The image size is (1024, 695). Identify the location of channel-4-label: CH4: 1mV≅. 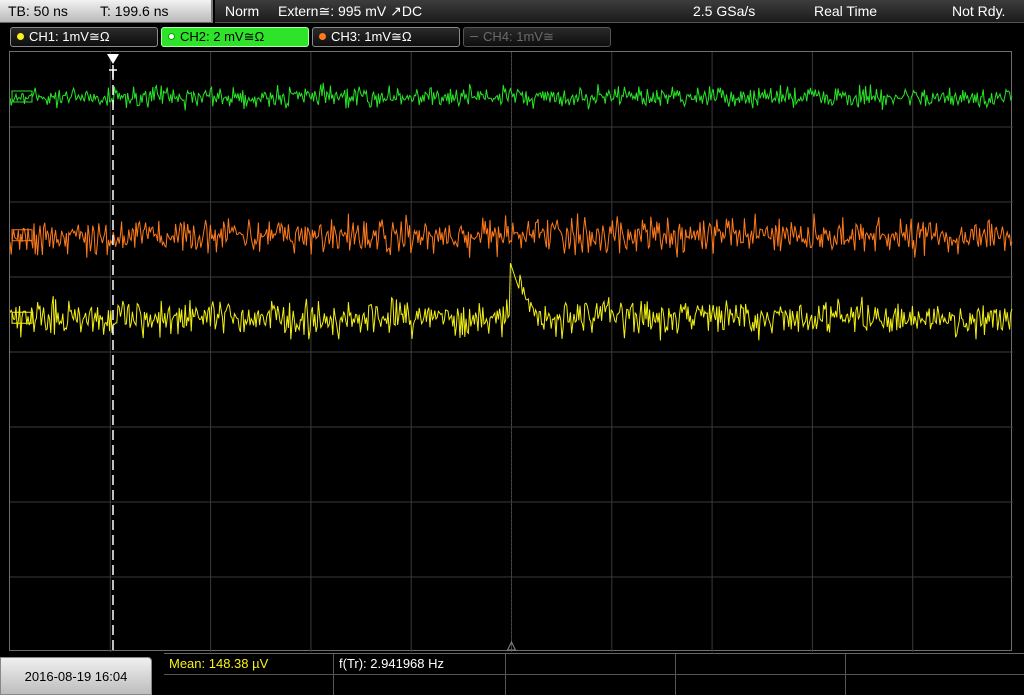
(518, 36).